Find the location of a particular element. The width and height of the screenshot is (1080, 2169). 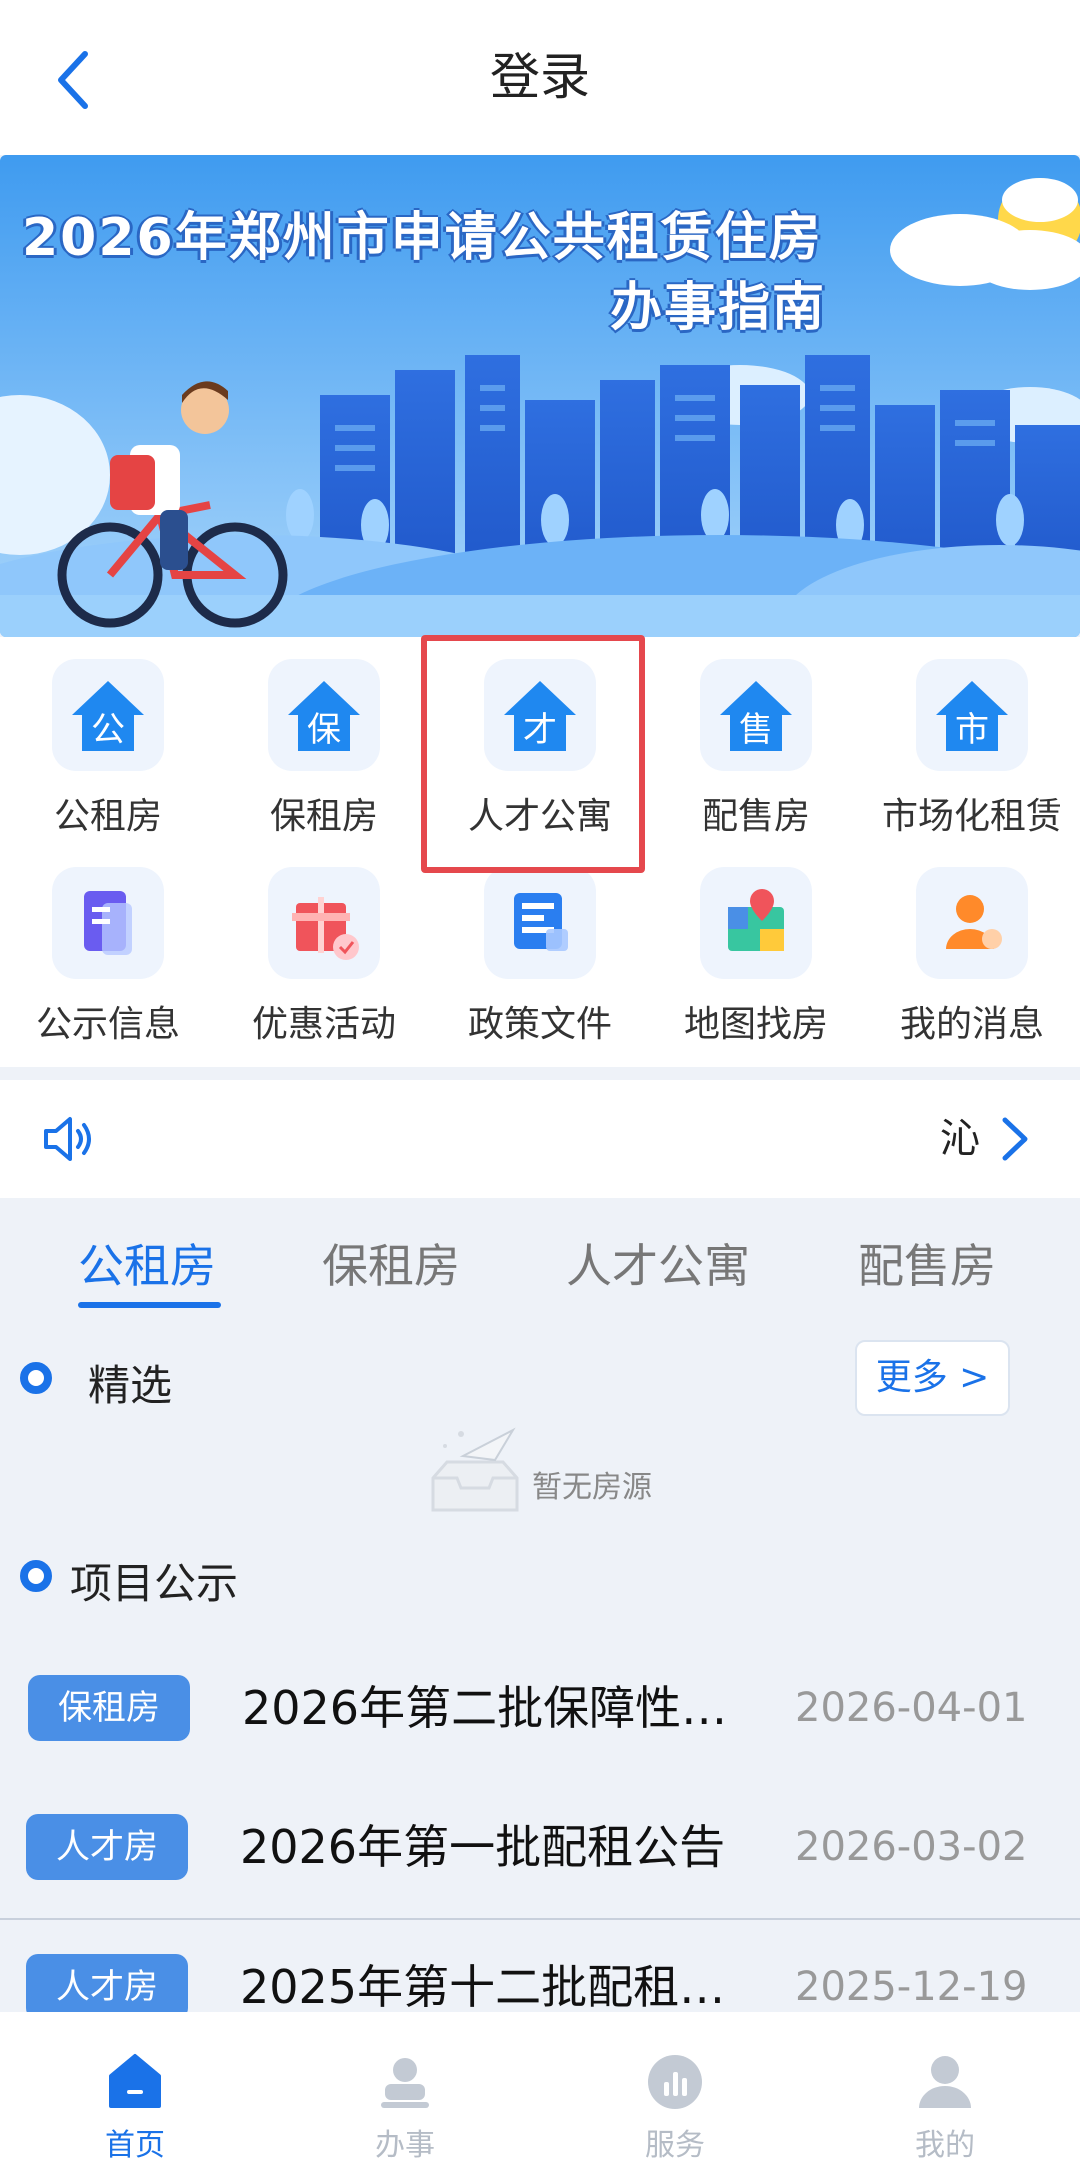

project-row: 人才房 2026年第一批配租公告 2026-03-02 is located at coordinates (540, 1847).